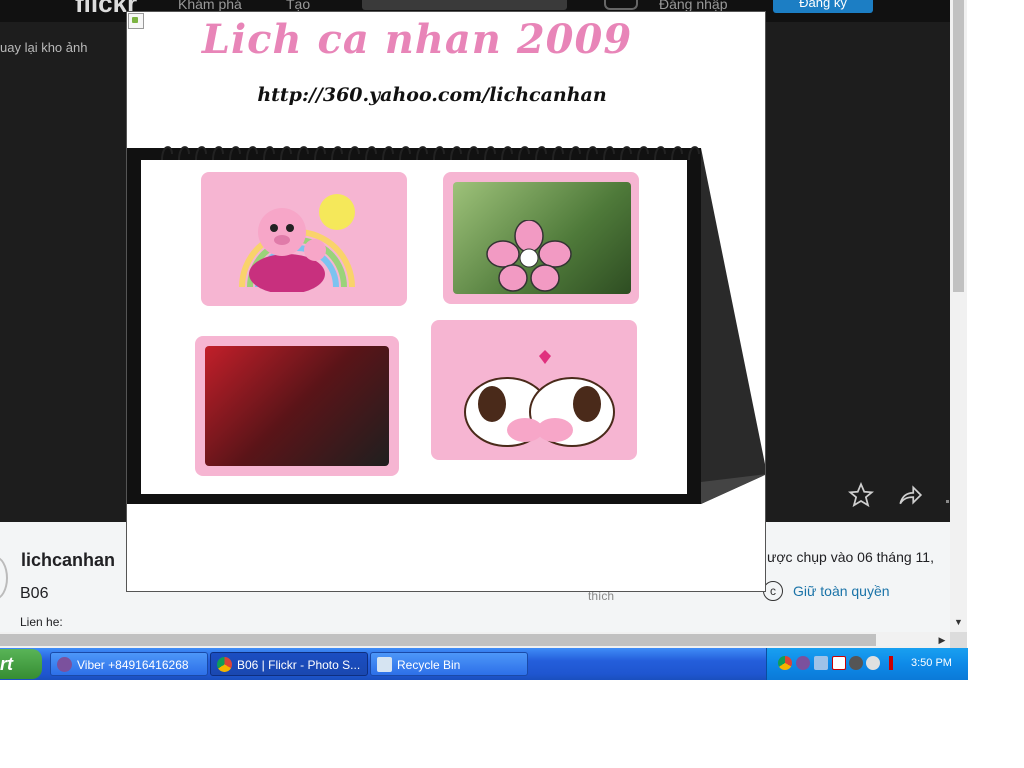  What do you see at coordinates (432, 95) in the screenshot?
I see `calendar-url: http://360.yahoo.com/lichcanhan` at bounding box center [432, 95].